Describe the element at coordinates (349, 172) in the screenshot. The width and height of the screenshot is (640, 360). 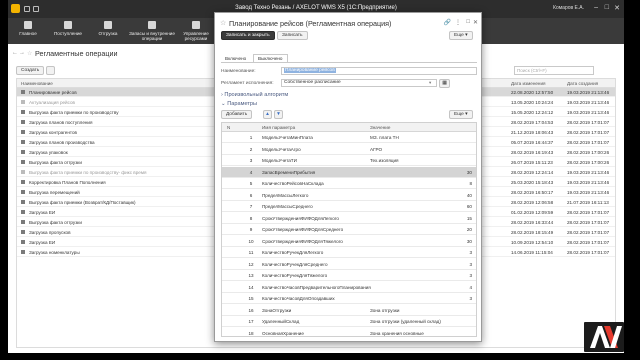
I see `param-row: 4 ЗапасВремениПрибытия 30` at that location.